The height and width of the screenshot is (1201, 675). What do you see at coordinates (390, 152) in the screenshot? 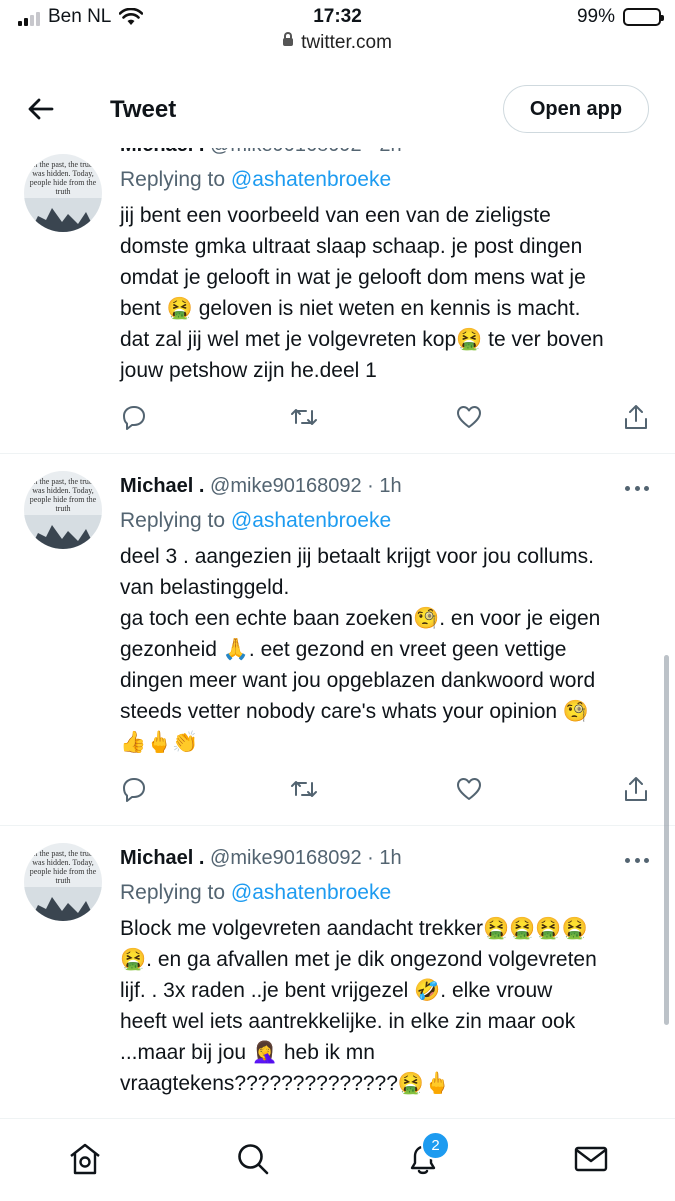
I see `tweet-time: 2h` at bounding box center [390, 152].